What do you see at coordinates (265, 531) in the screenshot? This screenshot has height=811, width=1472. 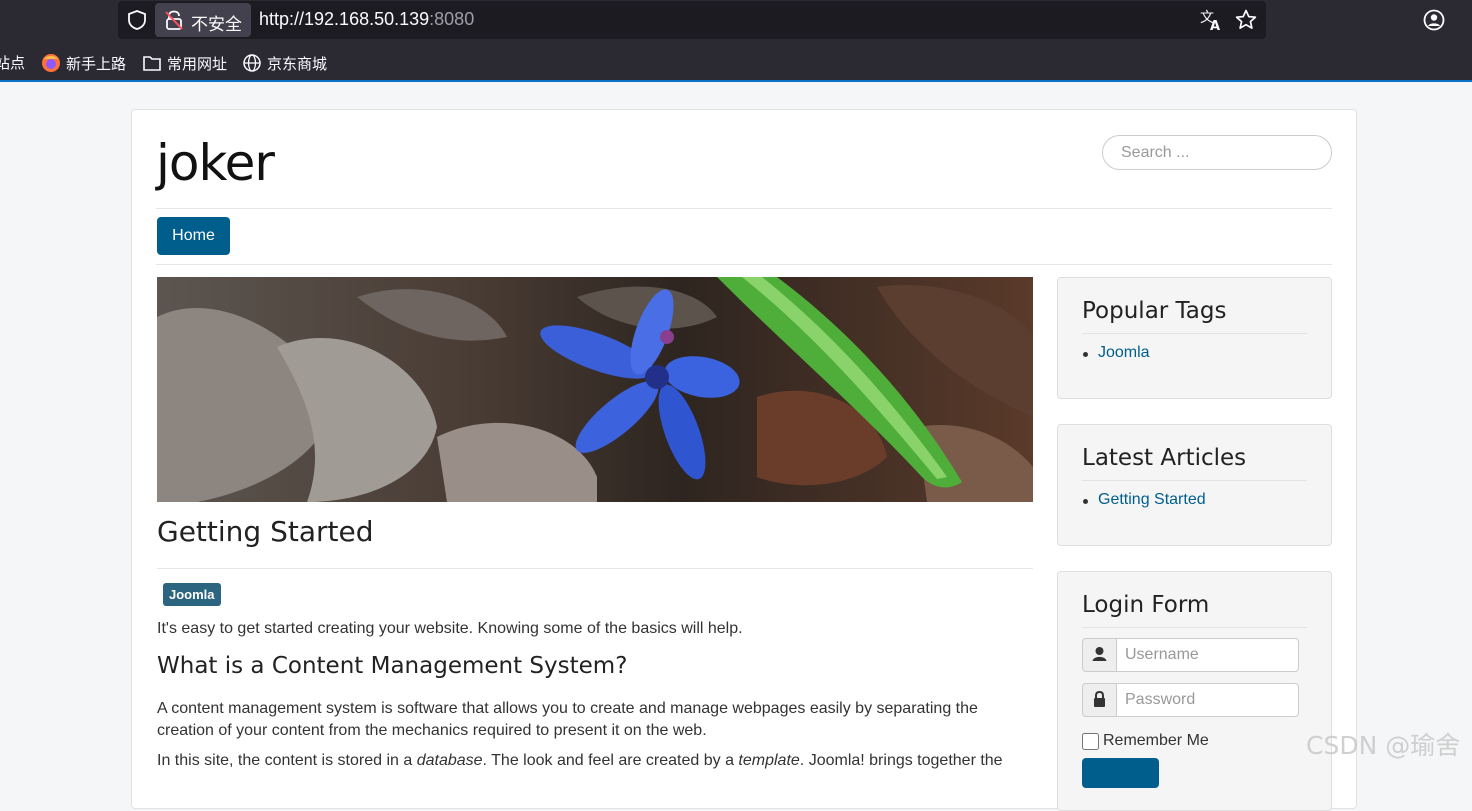 I see `article-title: Getting Started` at bounding box center [265, 531].